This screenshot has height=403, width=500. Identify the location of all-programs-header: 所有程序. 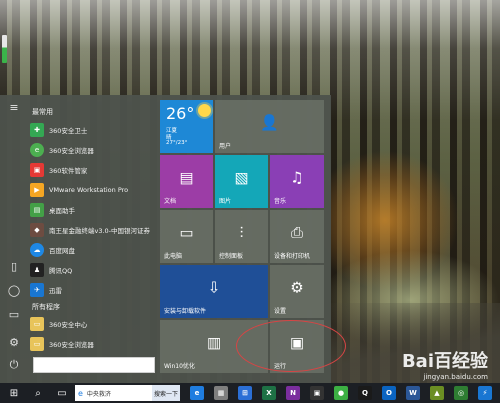
(46, 307).